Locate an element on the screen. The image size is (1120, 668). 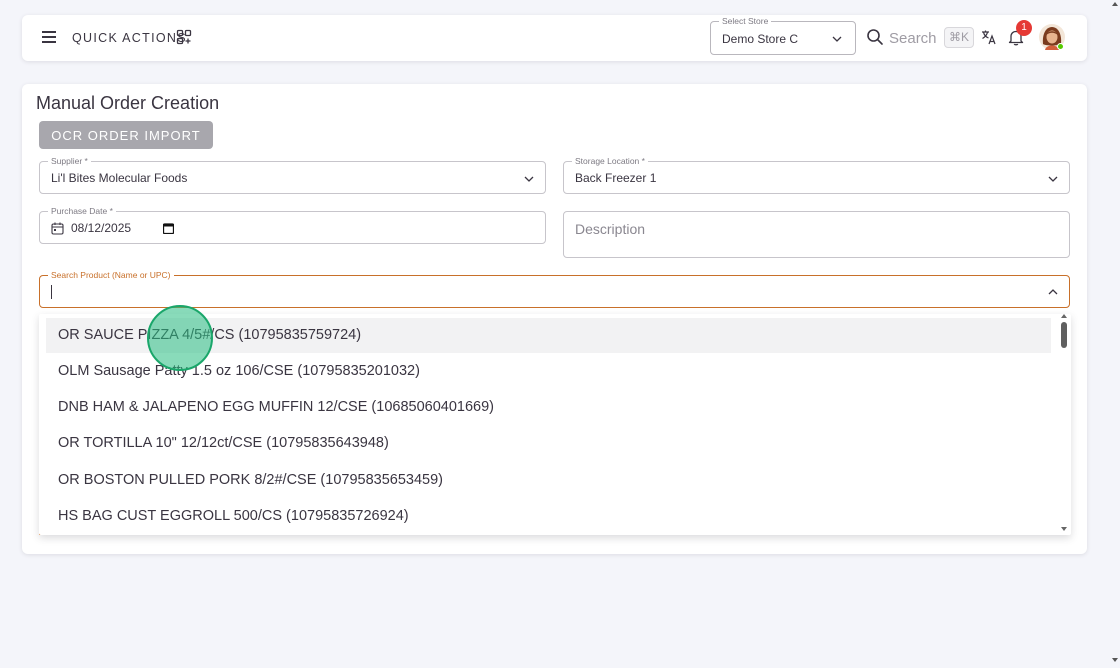
store-select-legend: Select Store is located at coordinates (745, 21).